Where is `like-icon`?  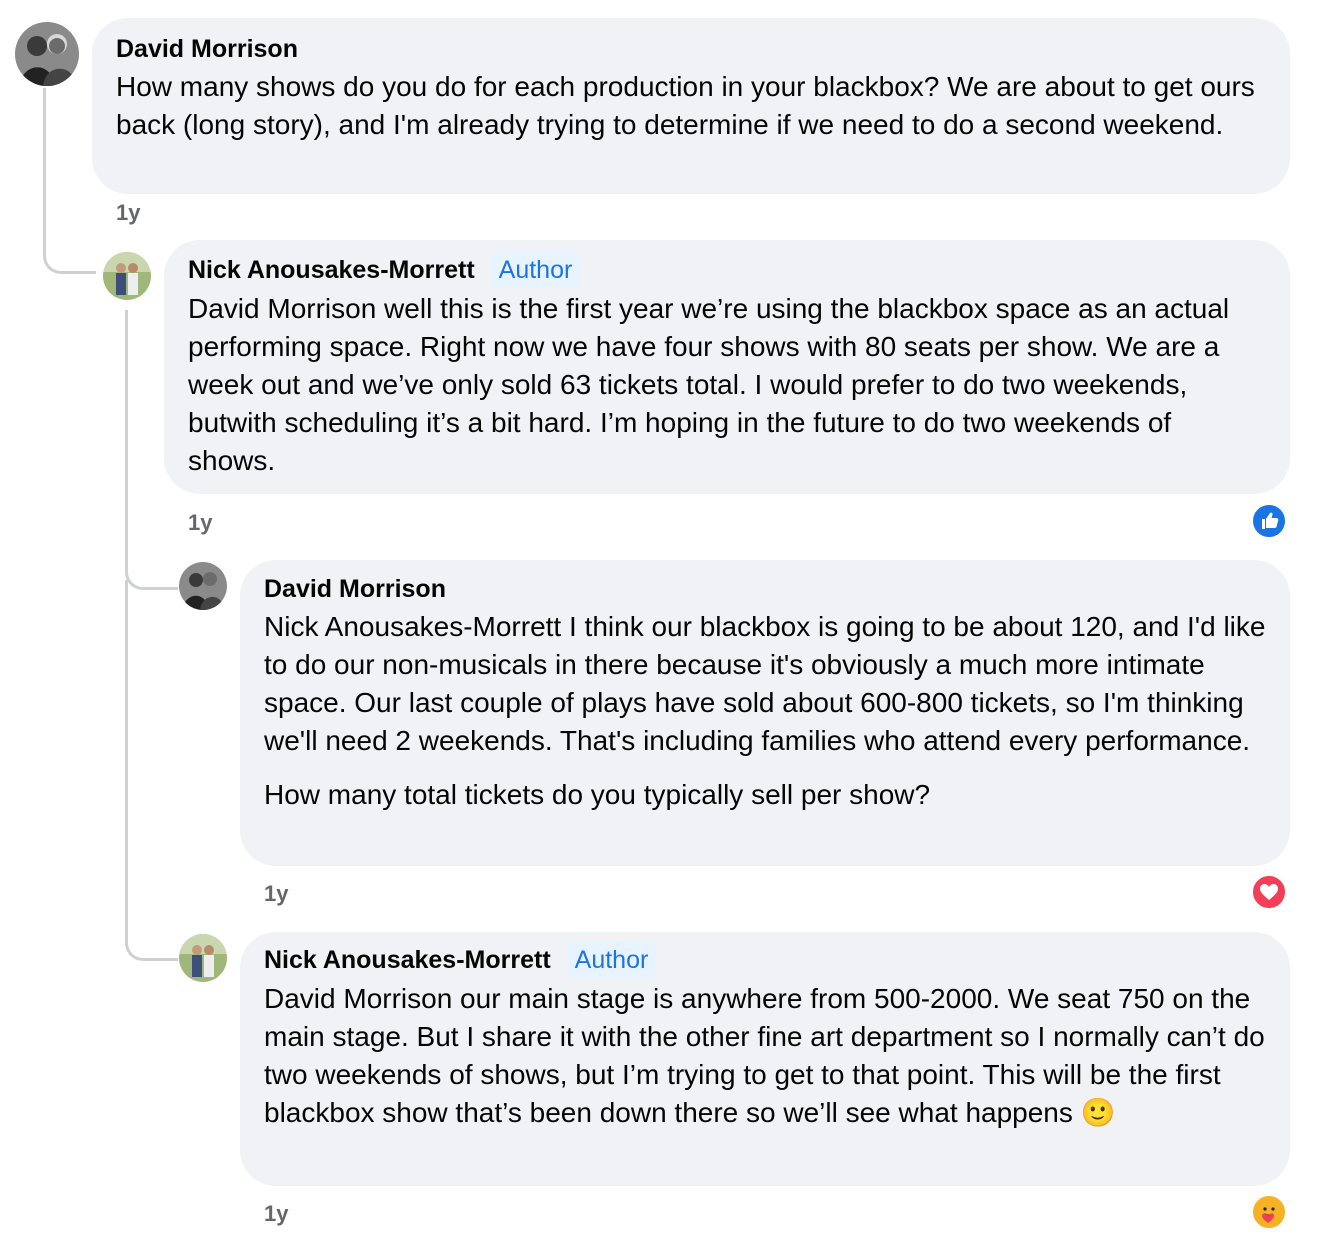 like-icon is located at coordinates (1269, 521).